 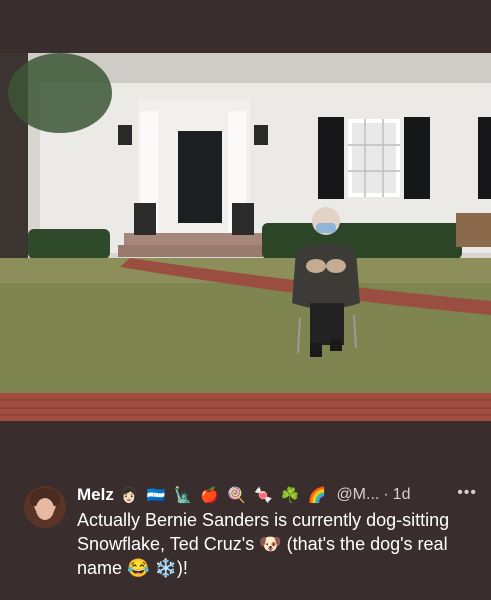 What do you see at coordinates (95, 495) in the screenshot?
I see `display-name: Melz` at bounding box center [95, 495].